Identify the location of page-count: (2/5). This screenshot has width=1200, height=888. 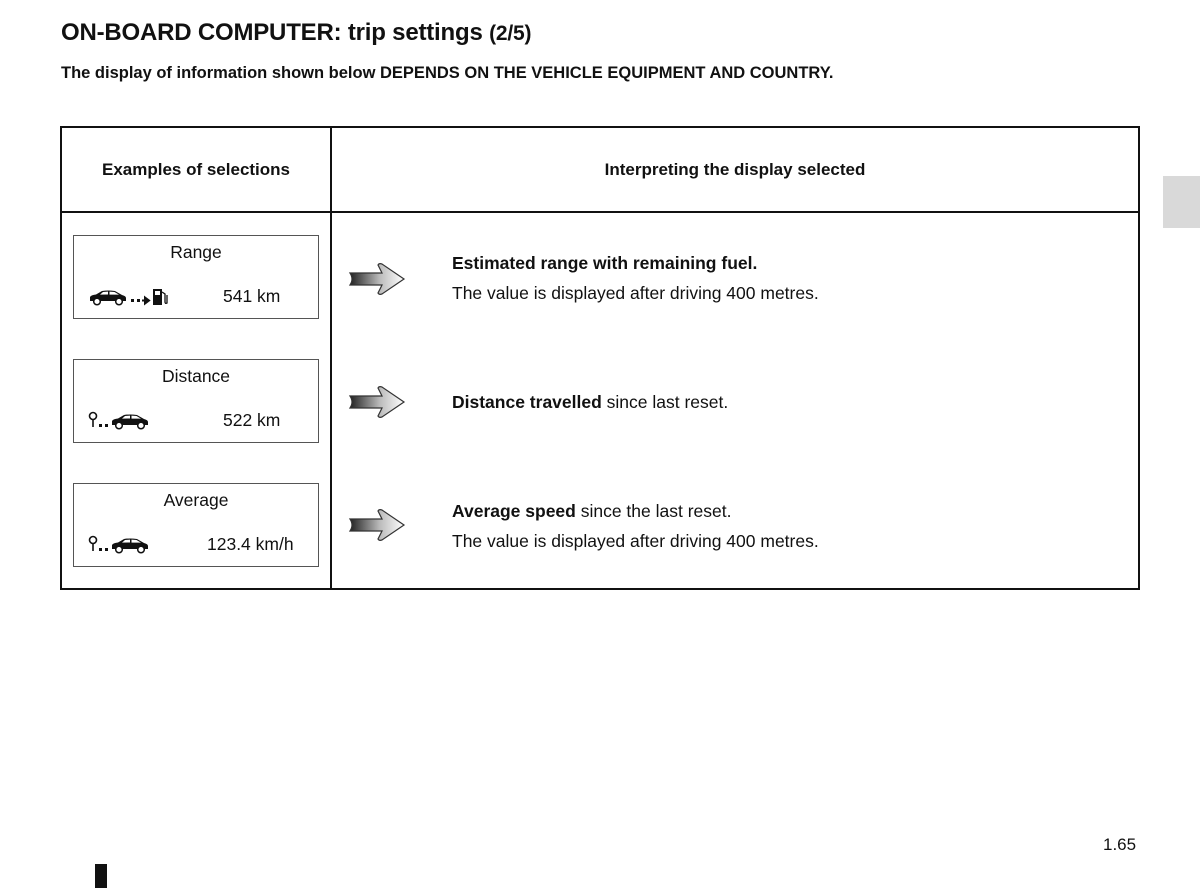
(510, 33).